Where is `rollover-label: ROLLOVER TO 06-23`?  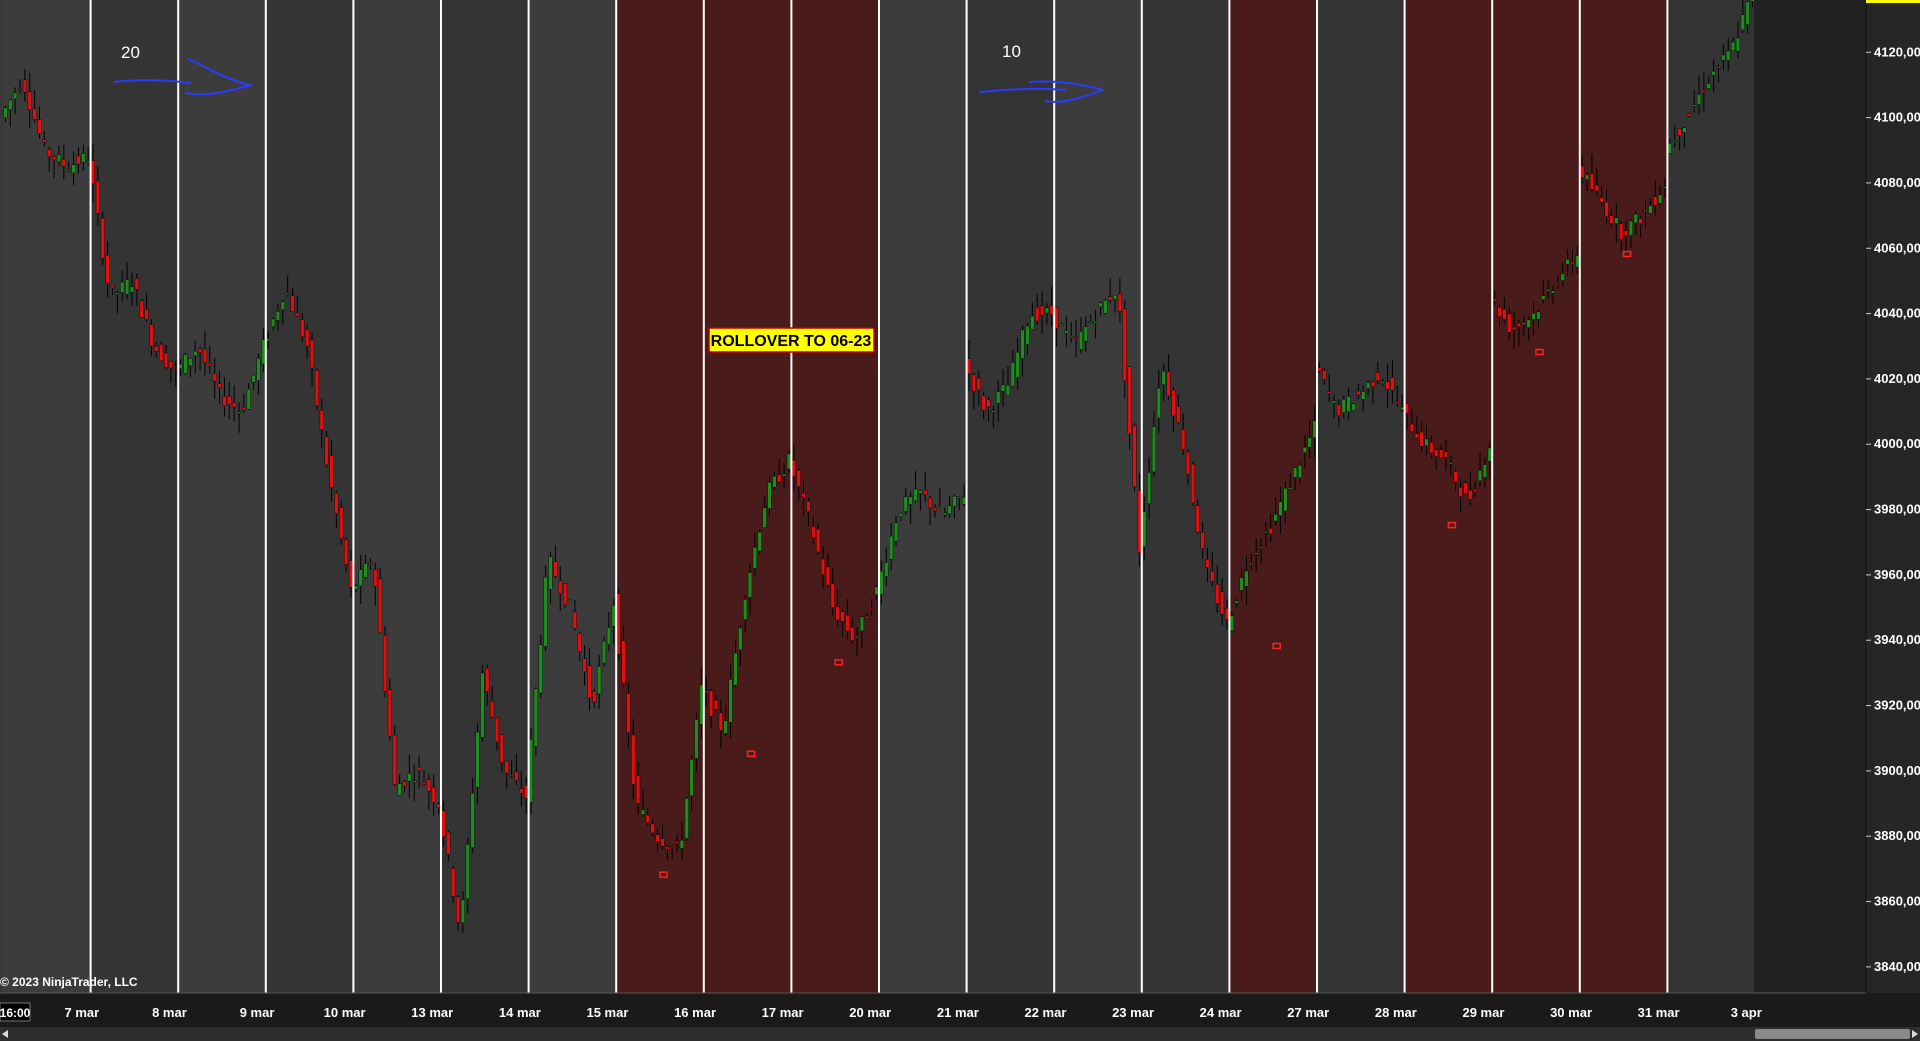 rollover-label: ROLLOVER TO 06-23 is located at coordinates (791, 341).